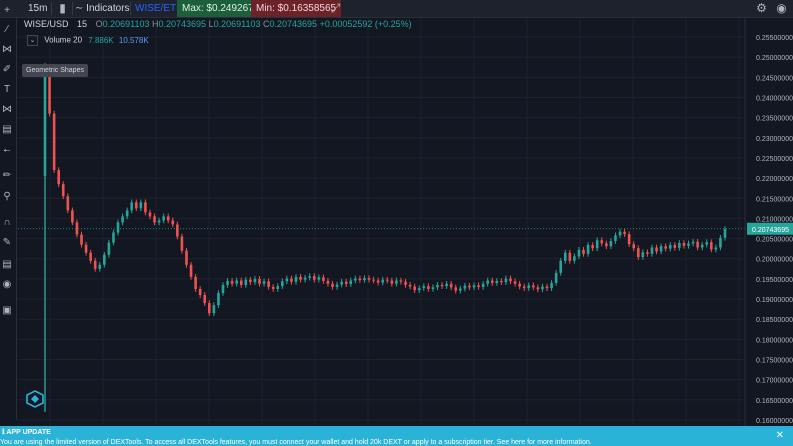  Describe the element at coordinates (35, 399) in the screenshot. I see `dextools-logo` at that location.